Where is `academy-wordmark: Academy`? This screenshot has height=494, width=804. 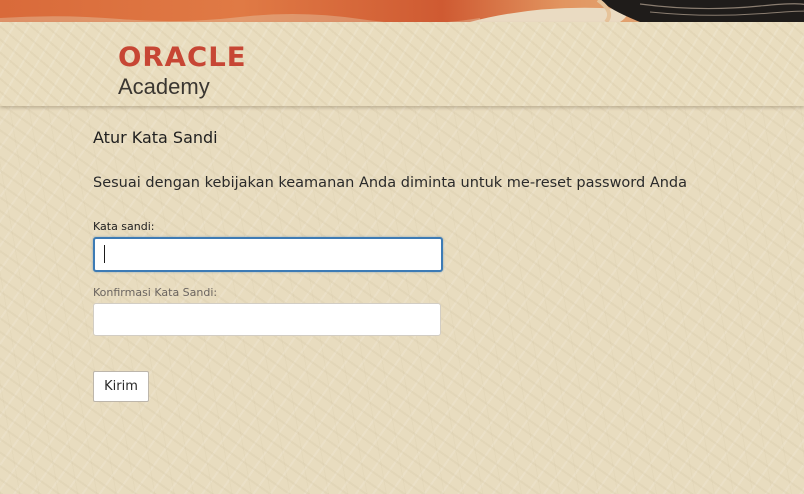 academy-wordmark: Academy is located at coordinates (164, 86).